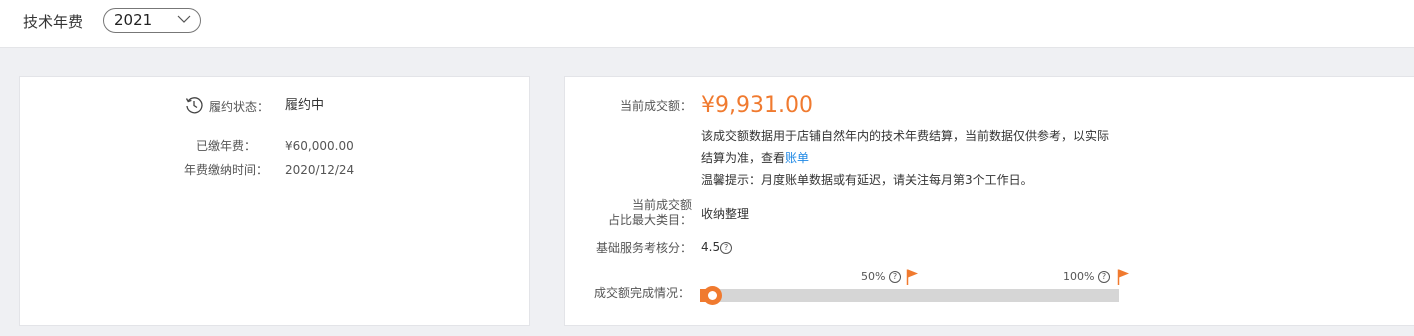 The width and height of the screenshot is (1414, 336). I want to click on milestone-50: 50% ?, so click(881, 277).